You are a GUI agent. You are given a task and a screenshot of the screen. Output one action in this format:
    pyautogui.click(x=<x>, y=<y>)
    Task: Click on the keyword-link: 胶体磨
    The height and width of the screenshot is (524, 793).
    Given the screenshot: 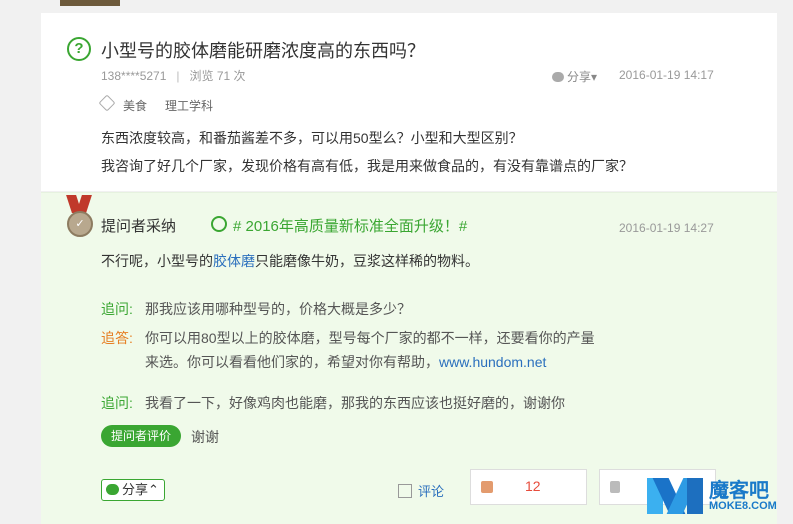 What is the action you would take?
    pyautogui.click(x=234, y=261)
    